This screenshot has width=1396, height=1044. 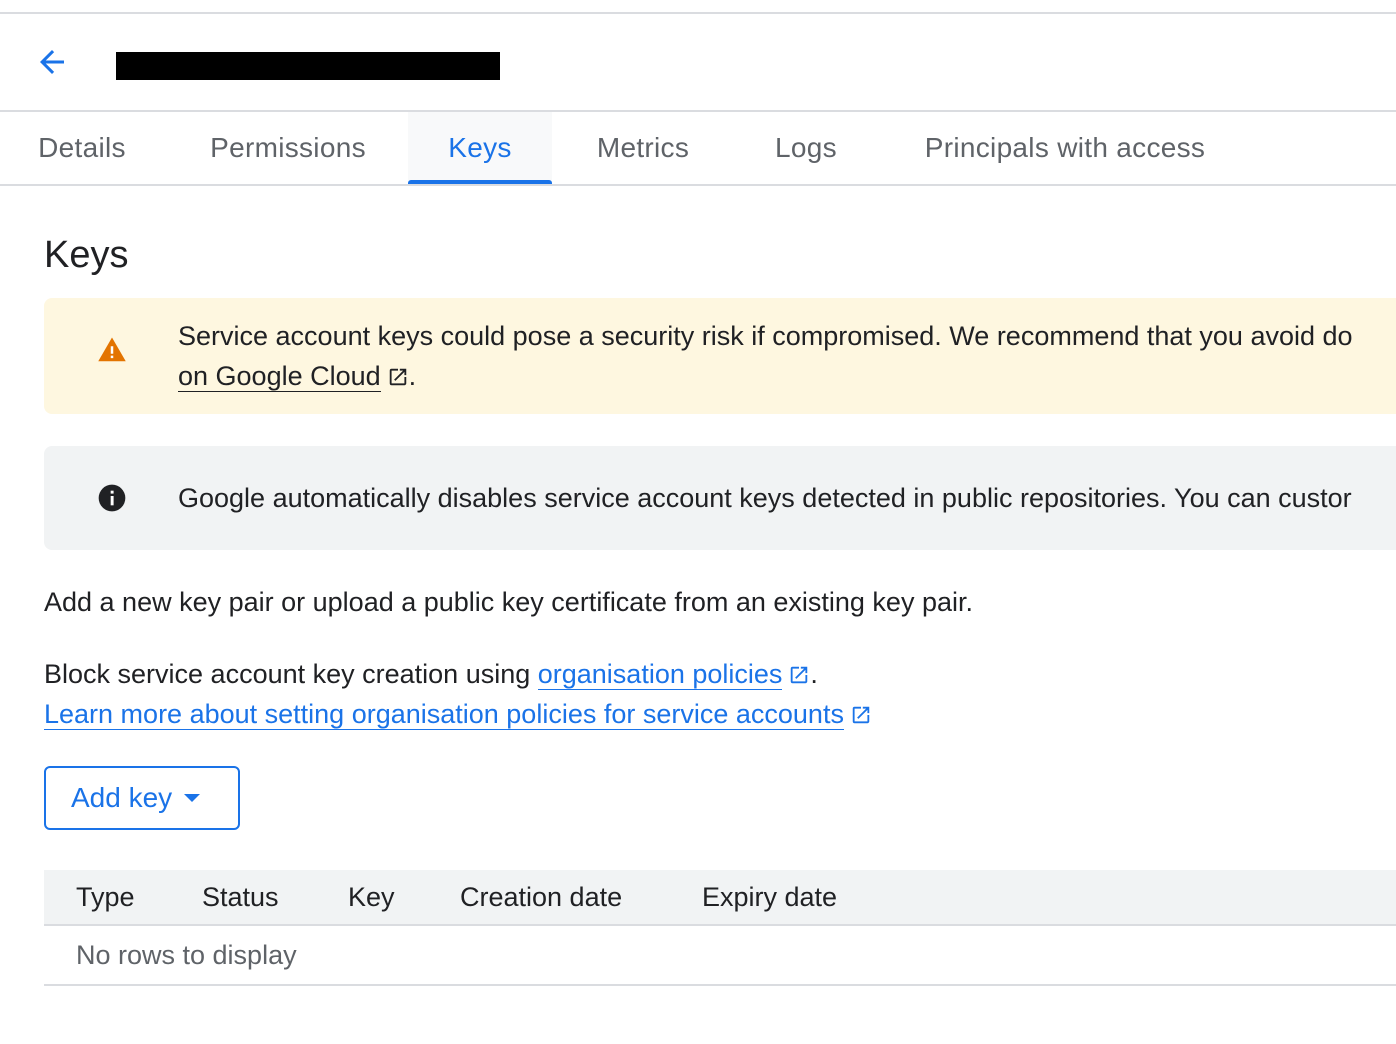 I want to click on info-icon, so click(x=112, y=498).